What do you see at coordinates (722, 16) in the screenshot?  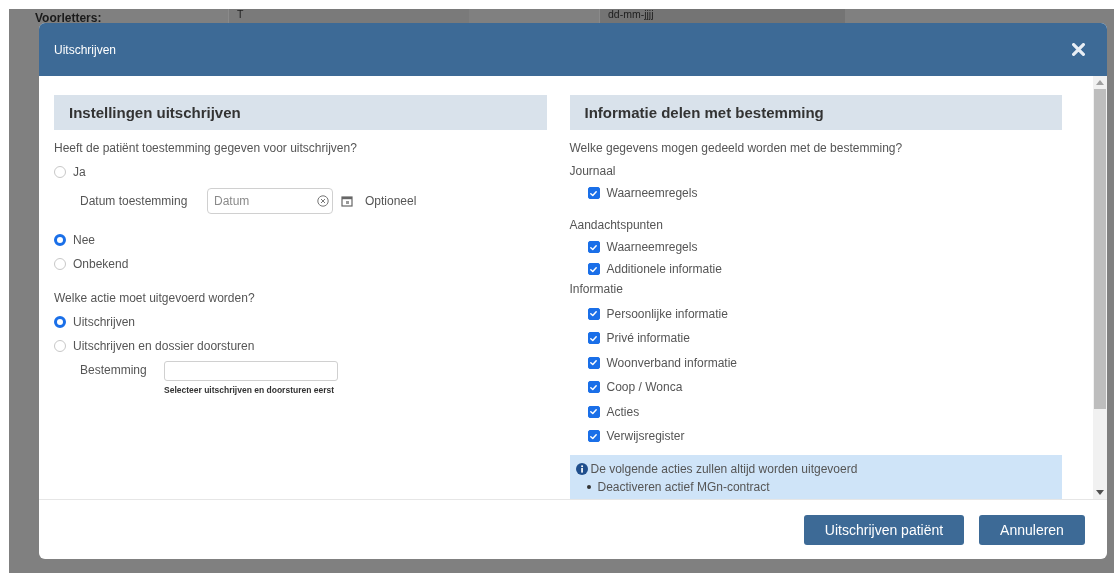 I see `text-field: dd-mm-jjjj` at bounding box center [722, 16].